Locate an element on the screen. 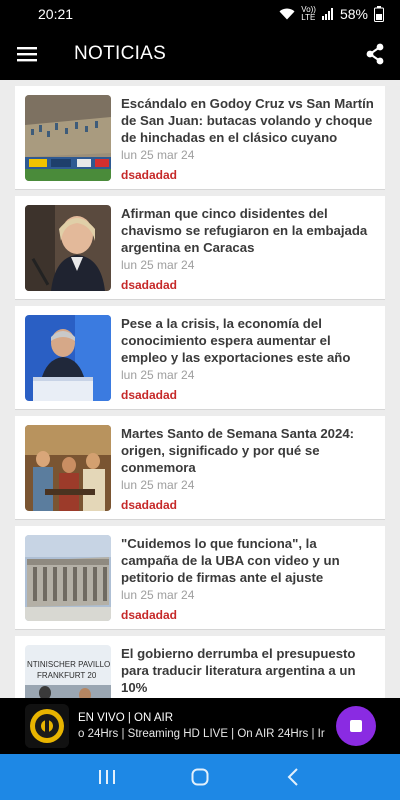 The height and width of the screenshot is (800, 400). recent-apps-button is located at coordinates (107, 777).